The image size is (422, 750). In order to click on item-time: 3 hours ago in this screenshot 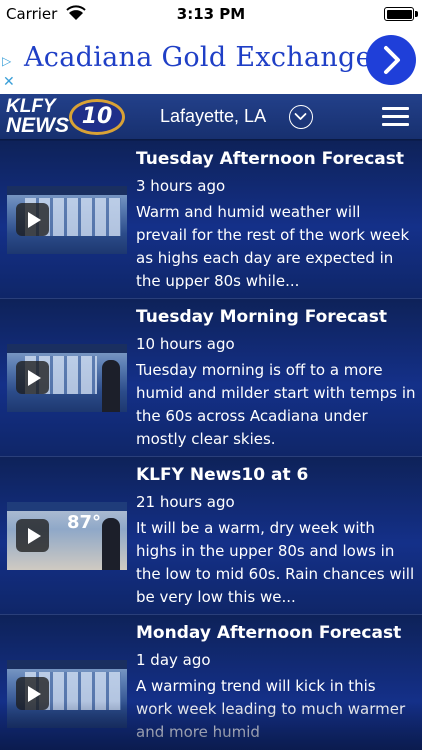, I will do `click(181, 186)`.